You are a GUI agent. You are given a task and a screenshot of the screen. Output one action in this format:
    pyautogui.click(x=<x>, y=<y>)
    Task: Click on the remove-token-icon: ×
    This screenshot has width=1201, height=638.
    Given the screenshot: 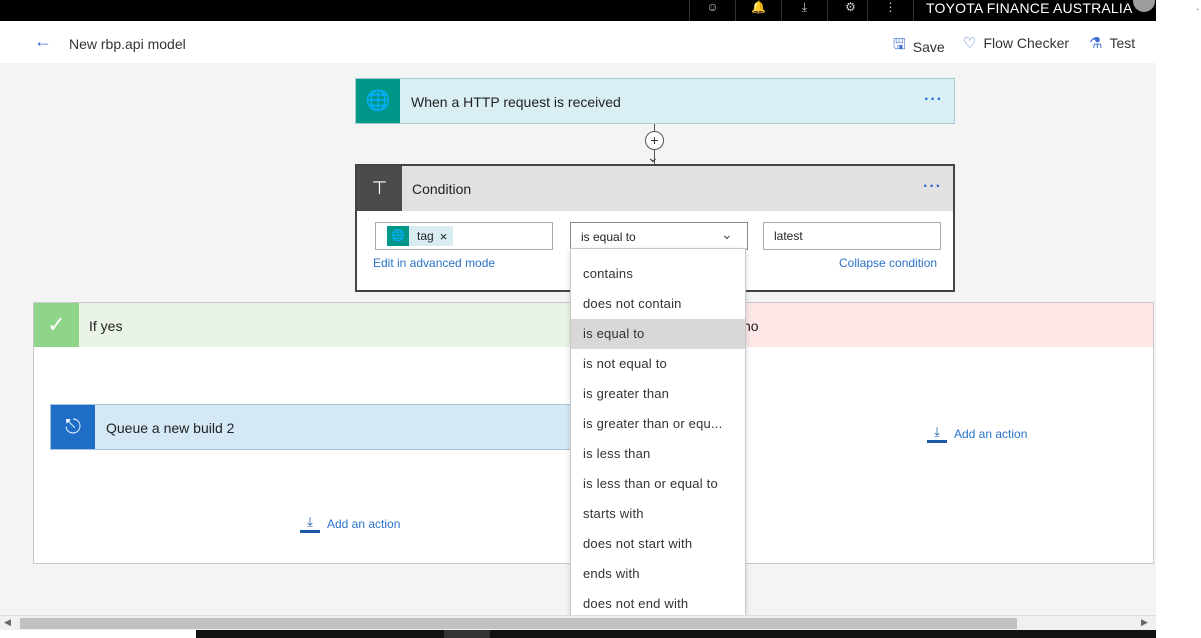 What is the action you would take?
    pyautogui.click(x=447, y=236)
    